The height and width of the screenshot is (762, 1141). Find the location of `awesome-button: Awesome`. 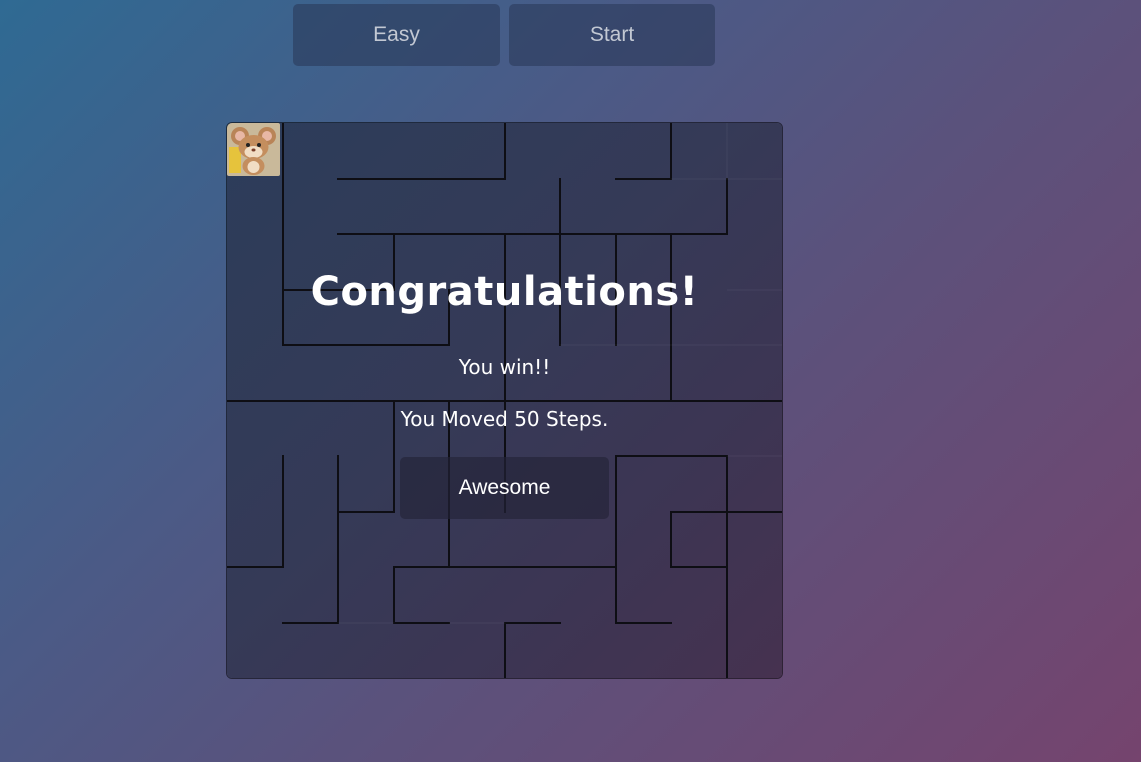

awesome-button: Awesome is located at coordinates (504, 488).